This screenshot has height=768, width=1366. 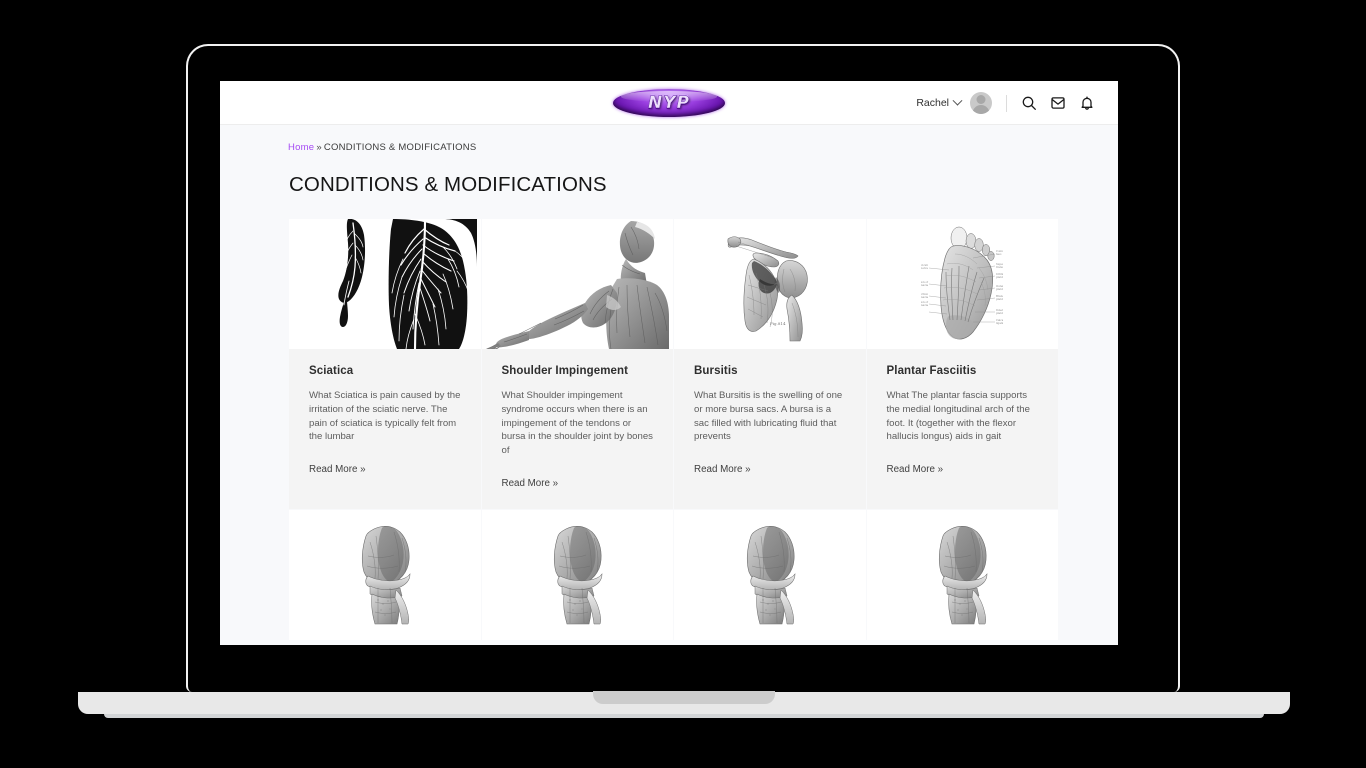 I want to click on search-icon, so click(x=1029, y=103).